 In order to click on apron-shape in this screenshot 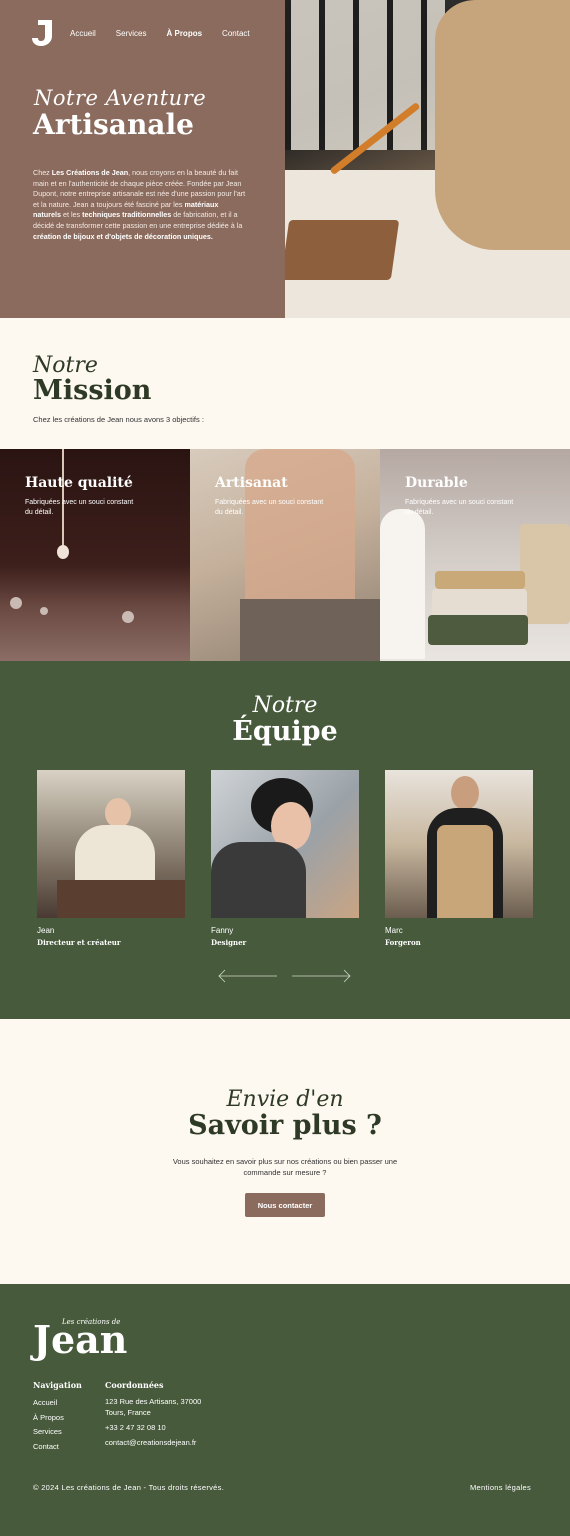, I will do `click(465, 871)`.